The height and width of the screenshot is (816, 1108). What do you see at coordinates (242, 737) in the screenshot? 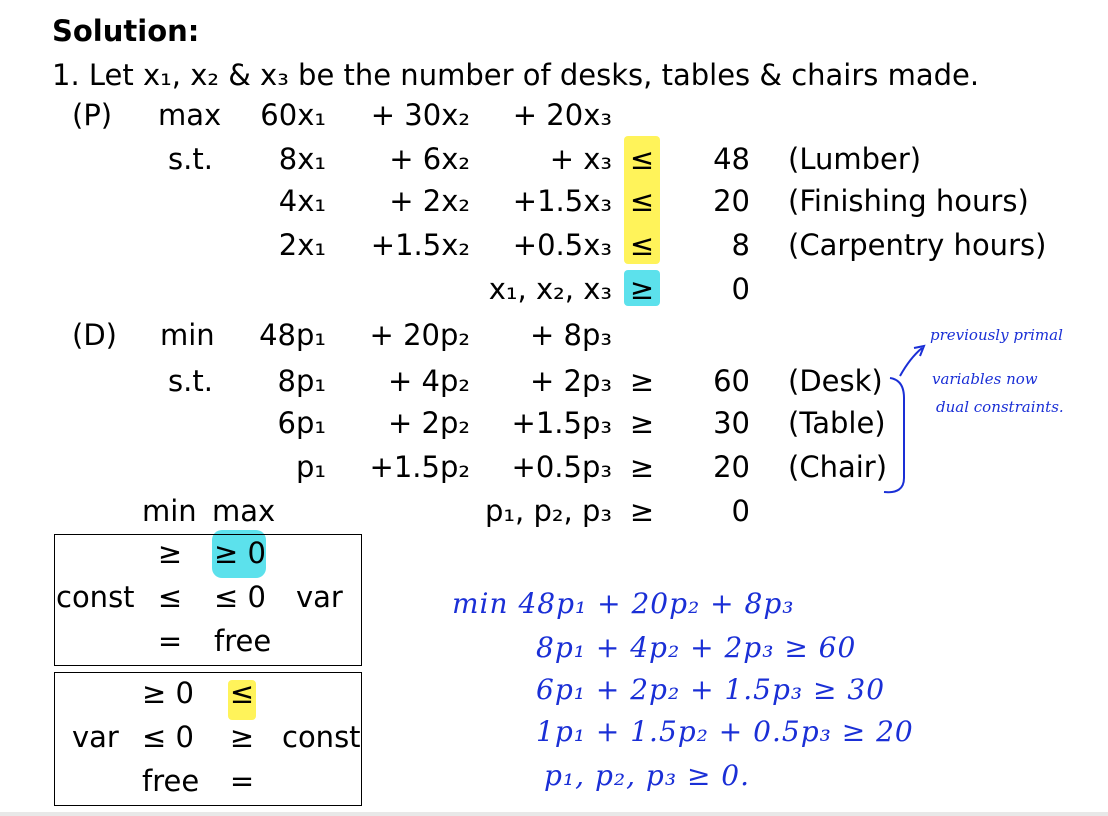
I see `box2-col2-r2: ≥` at bounding box center [242, 737].